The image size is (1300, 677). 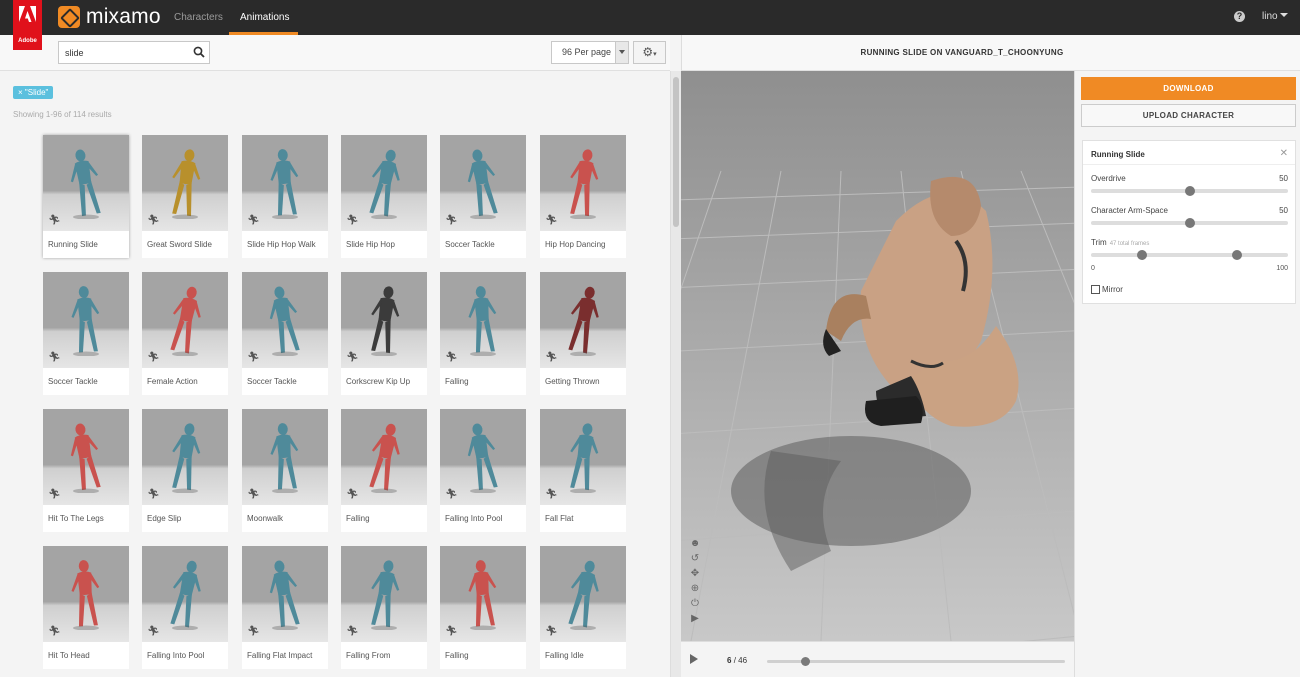 I want to click on armspace-knob, so click(x=1190, y=223).